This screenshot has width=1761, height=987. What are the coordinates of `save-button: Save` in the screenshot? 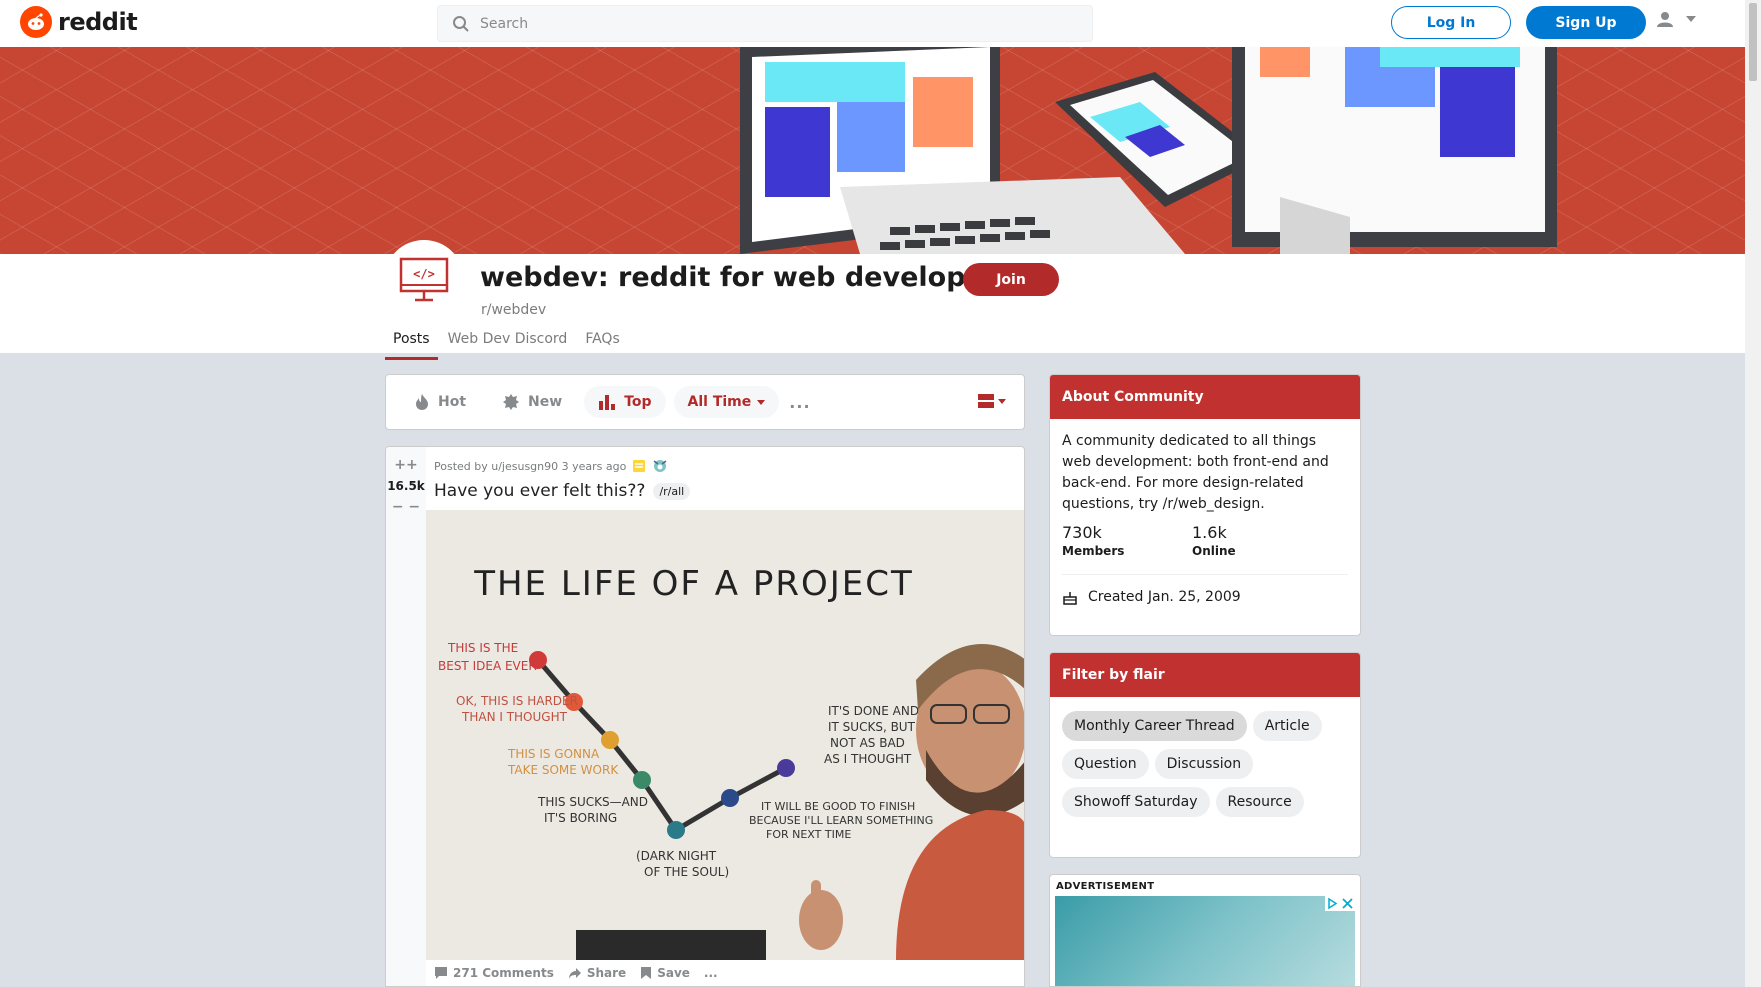 It's located at (665, 973).